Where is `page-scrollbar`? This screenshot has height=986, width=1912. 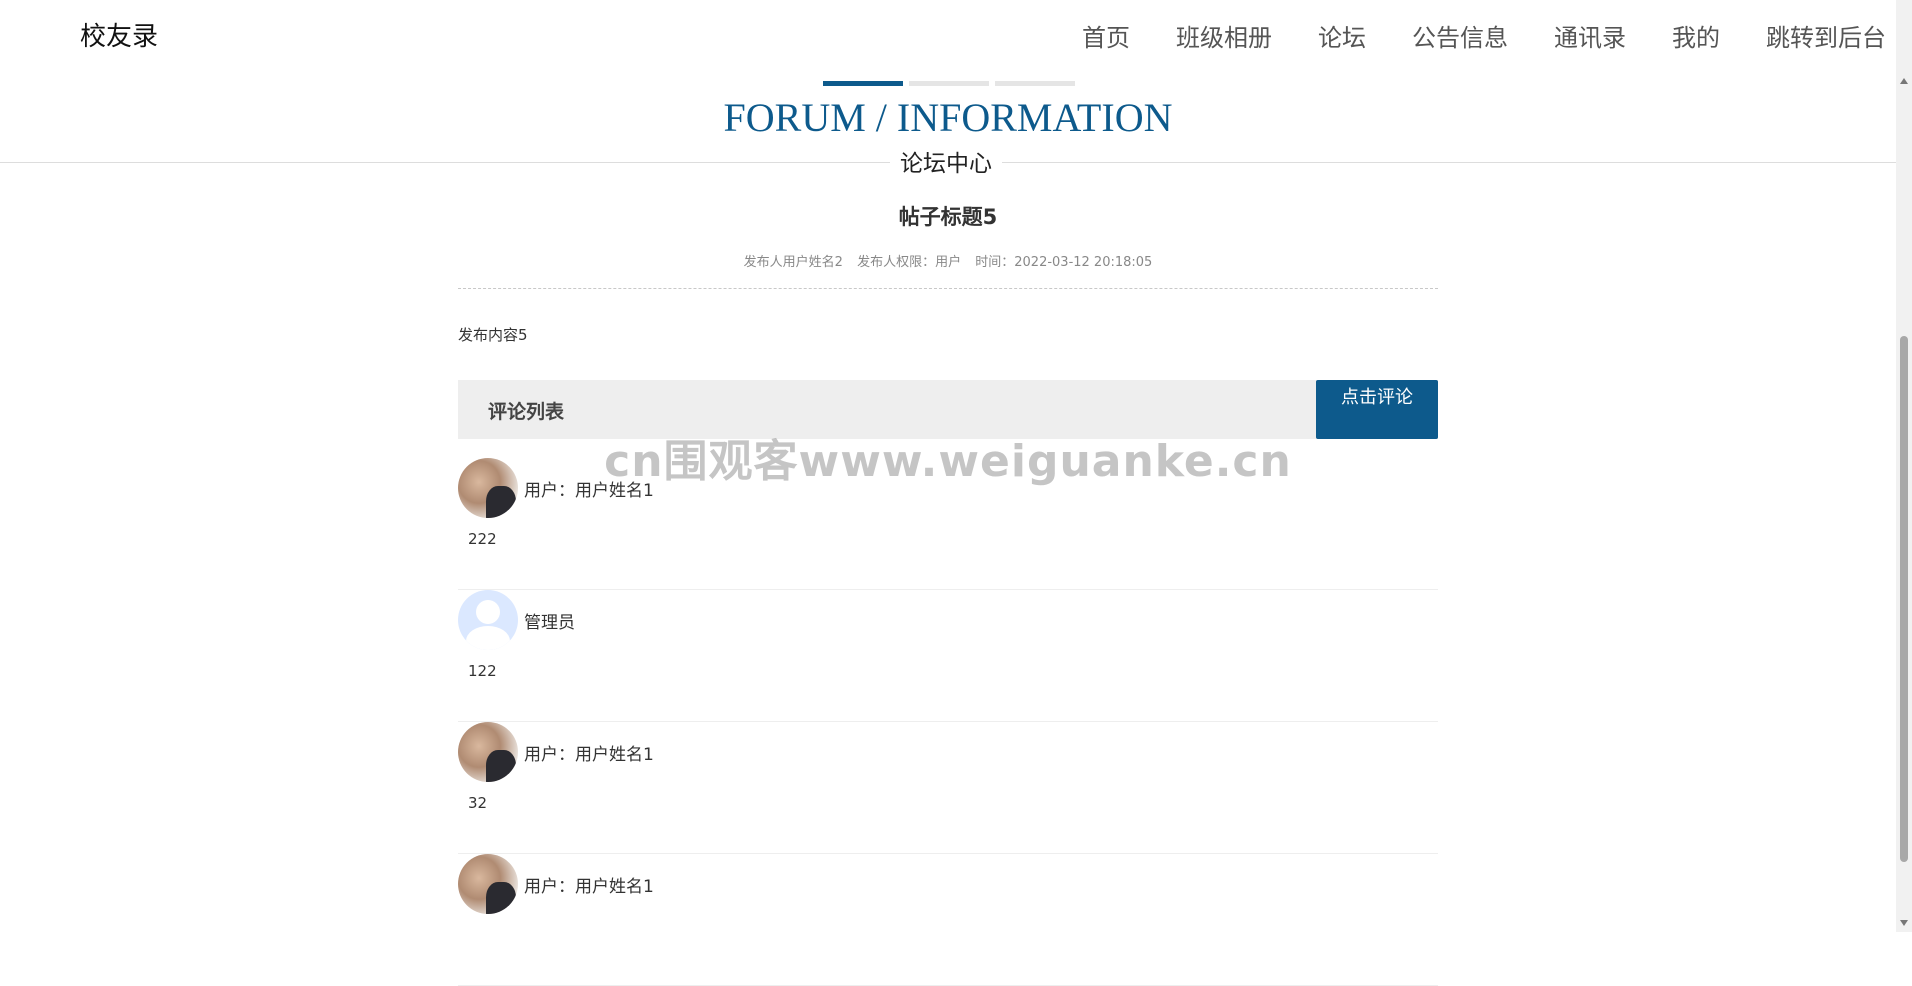 page-scrollbar is located at coordinates (1904, 466).